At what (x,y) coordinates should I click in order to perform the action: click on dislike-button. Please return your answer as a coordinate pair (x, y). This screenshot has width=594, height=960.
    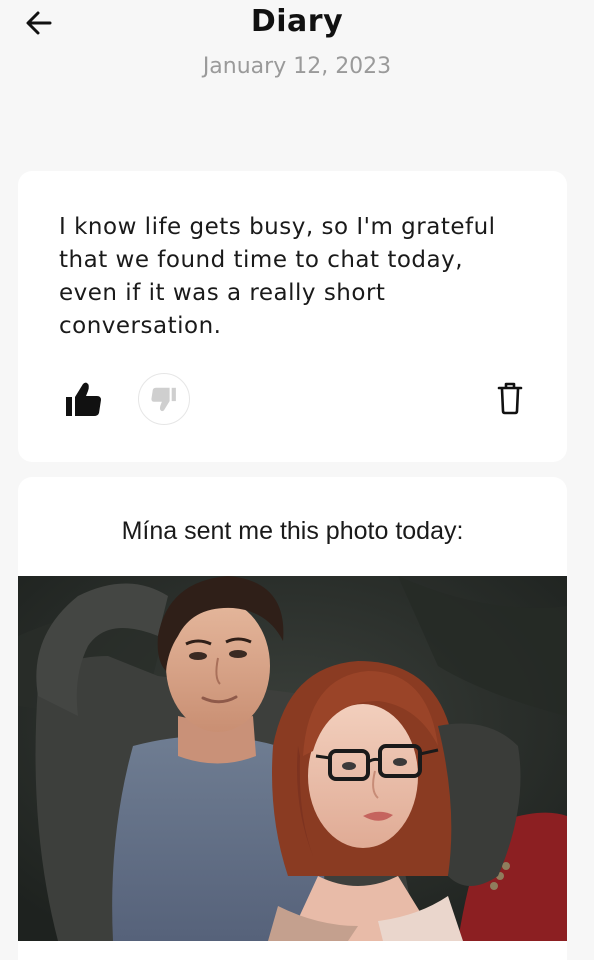
    Looking at the image, I should click on (164, 399).